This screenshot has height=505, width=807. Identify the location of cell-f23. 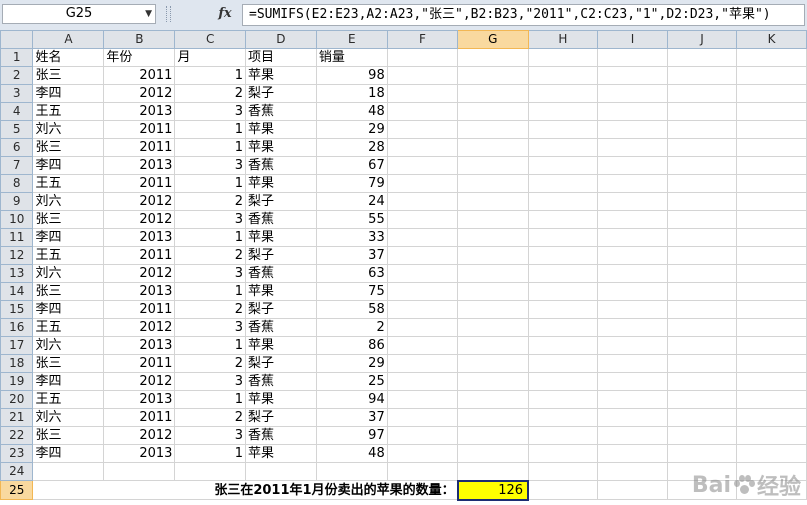
(422, 453).